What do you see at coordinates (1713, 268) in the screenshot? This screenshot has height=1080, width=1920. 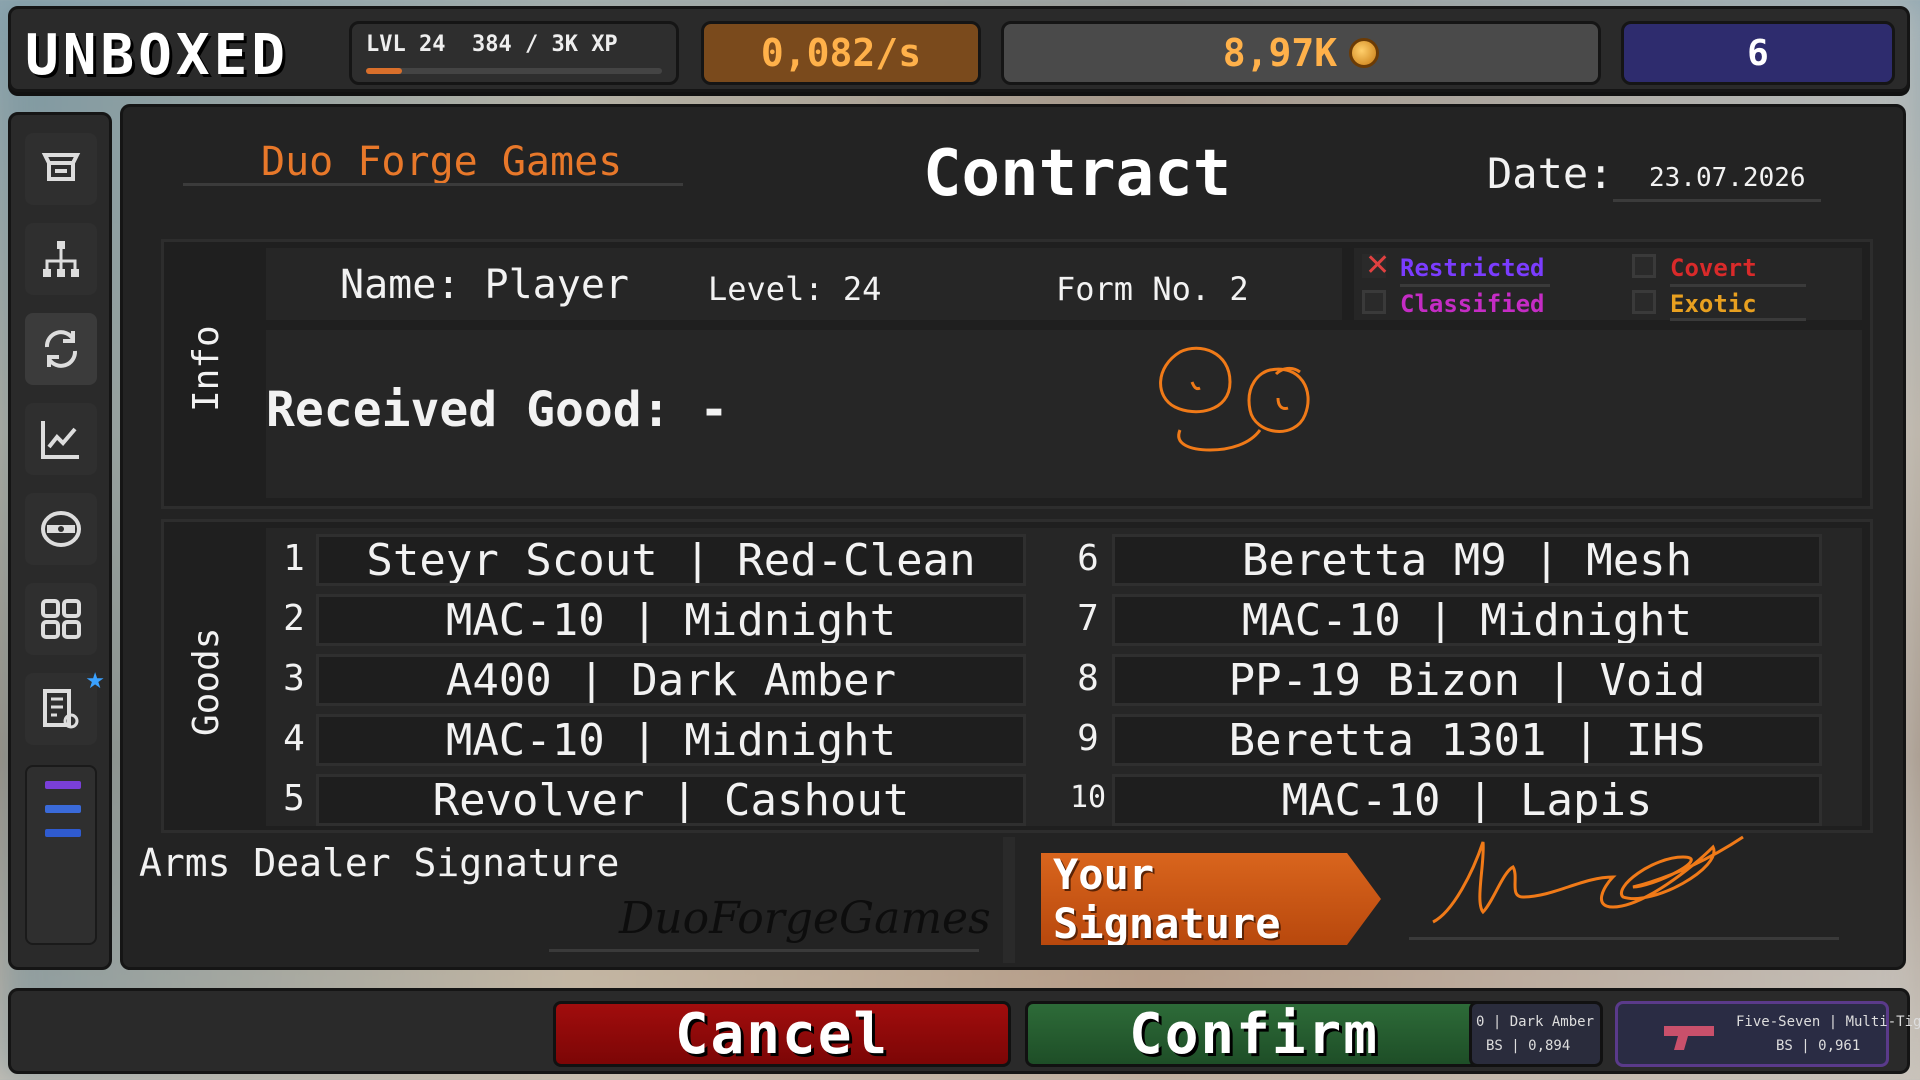 I see `covert-label: Covert` at bounding box center [1713, 268].